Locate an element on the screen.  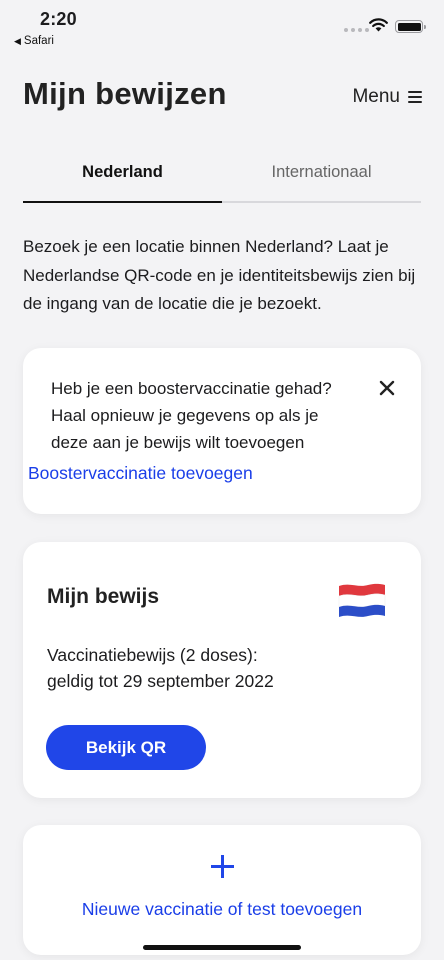
proof-title: Mijn bewijs is located at coordinates (103, 596).